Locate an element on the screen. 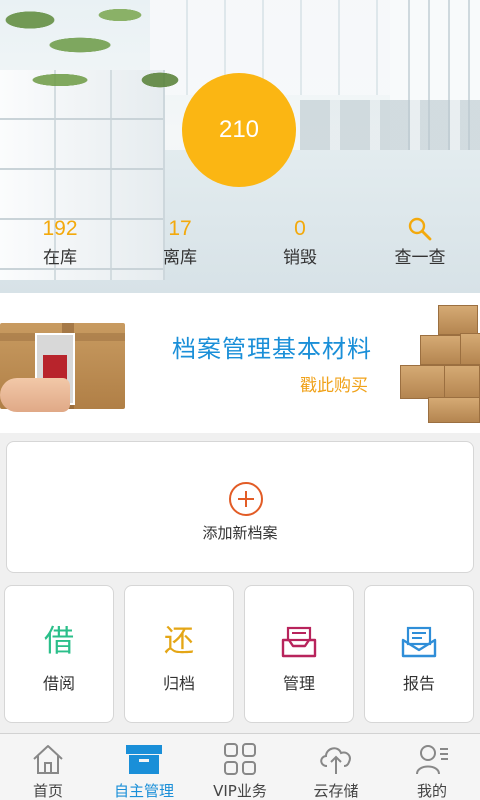 This screenshot has height=800, width=480. add-archive-label: 添加新档案 is located at coordinates (240, 533).